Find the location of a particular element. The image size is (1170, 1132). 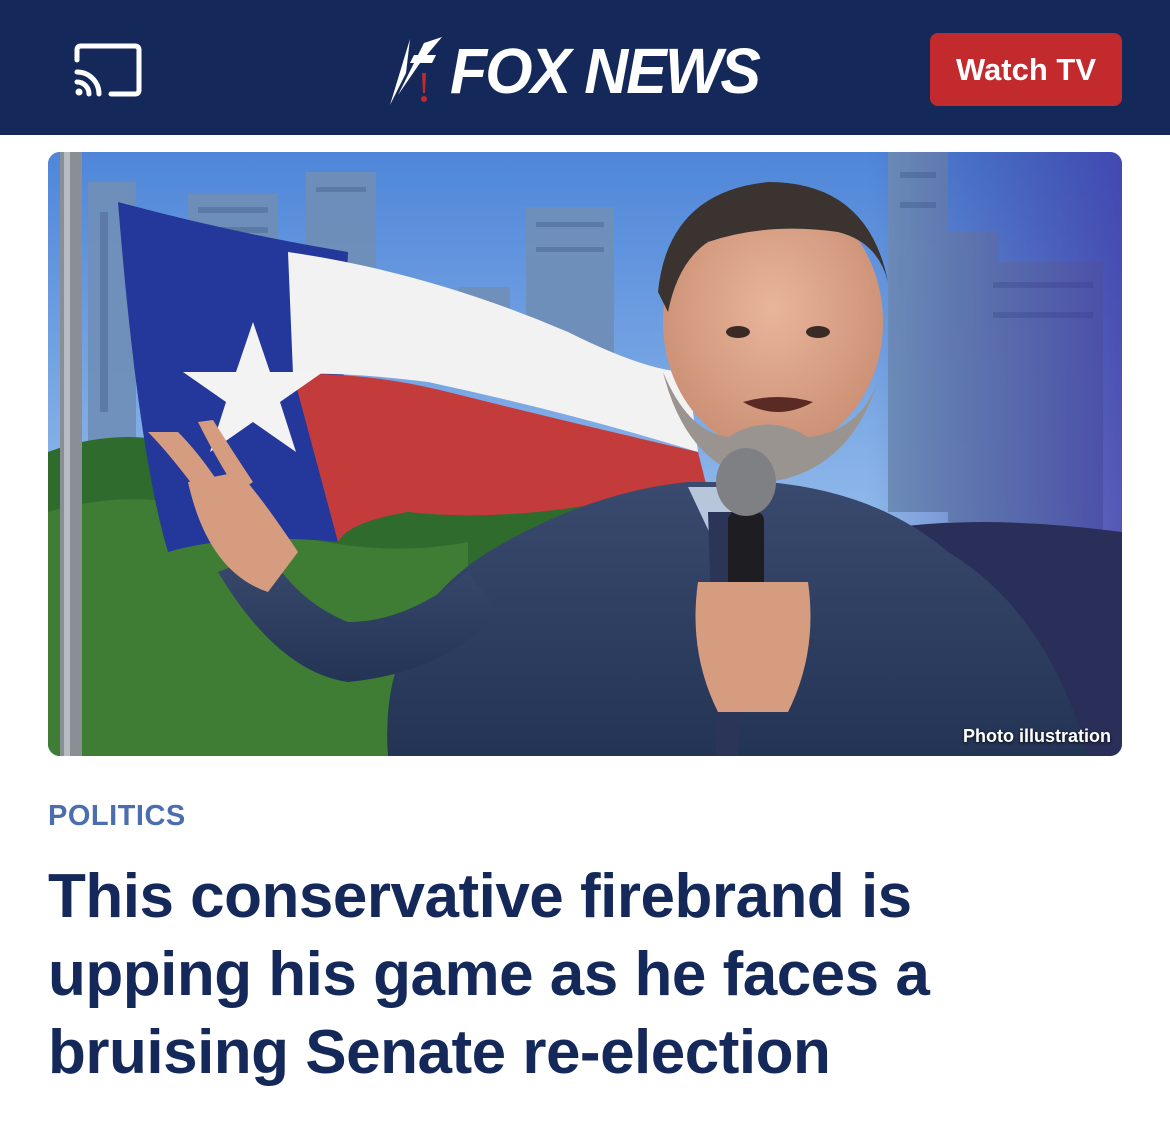

logo-wordmark: FOX NEWS is located at coordinates (605, 70).